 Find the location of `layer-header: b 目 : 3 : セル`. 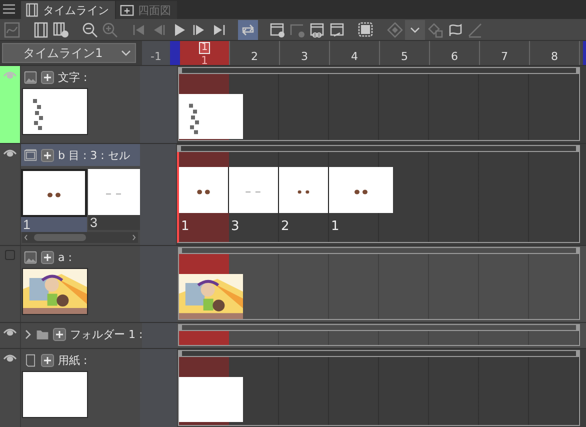

layer-header: b 目 : 3 : セル is located at coordinates (80, 155).